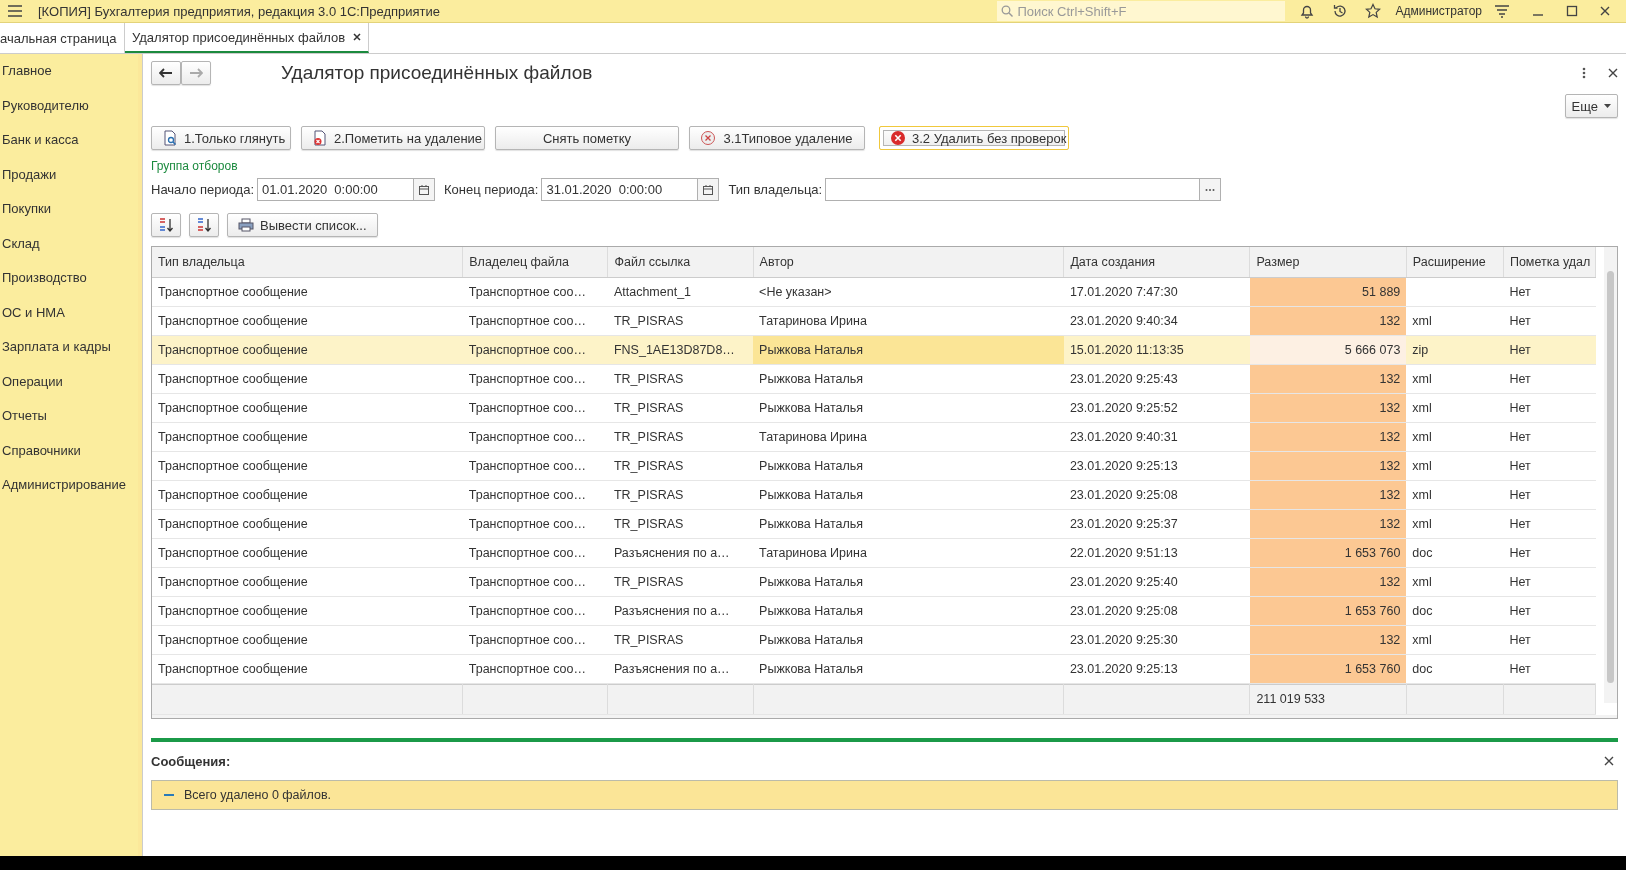 Image resolution: width=1626 pixels, height=870 pixels. Describe the element at coordinates (874, 552) in the screenshot. I see `table-row: Транспортное сообщение Транспортное соо… Разъяснения по а… Татаринова Ирина 22.01.2020 9:51:13 1 653 760 doc Нет` at that location.